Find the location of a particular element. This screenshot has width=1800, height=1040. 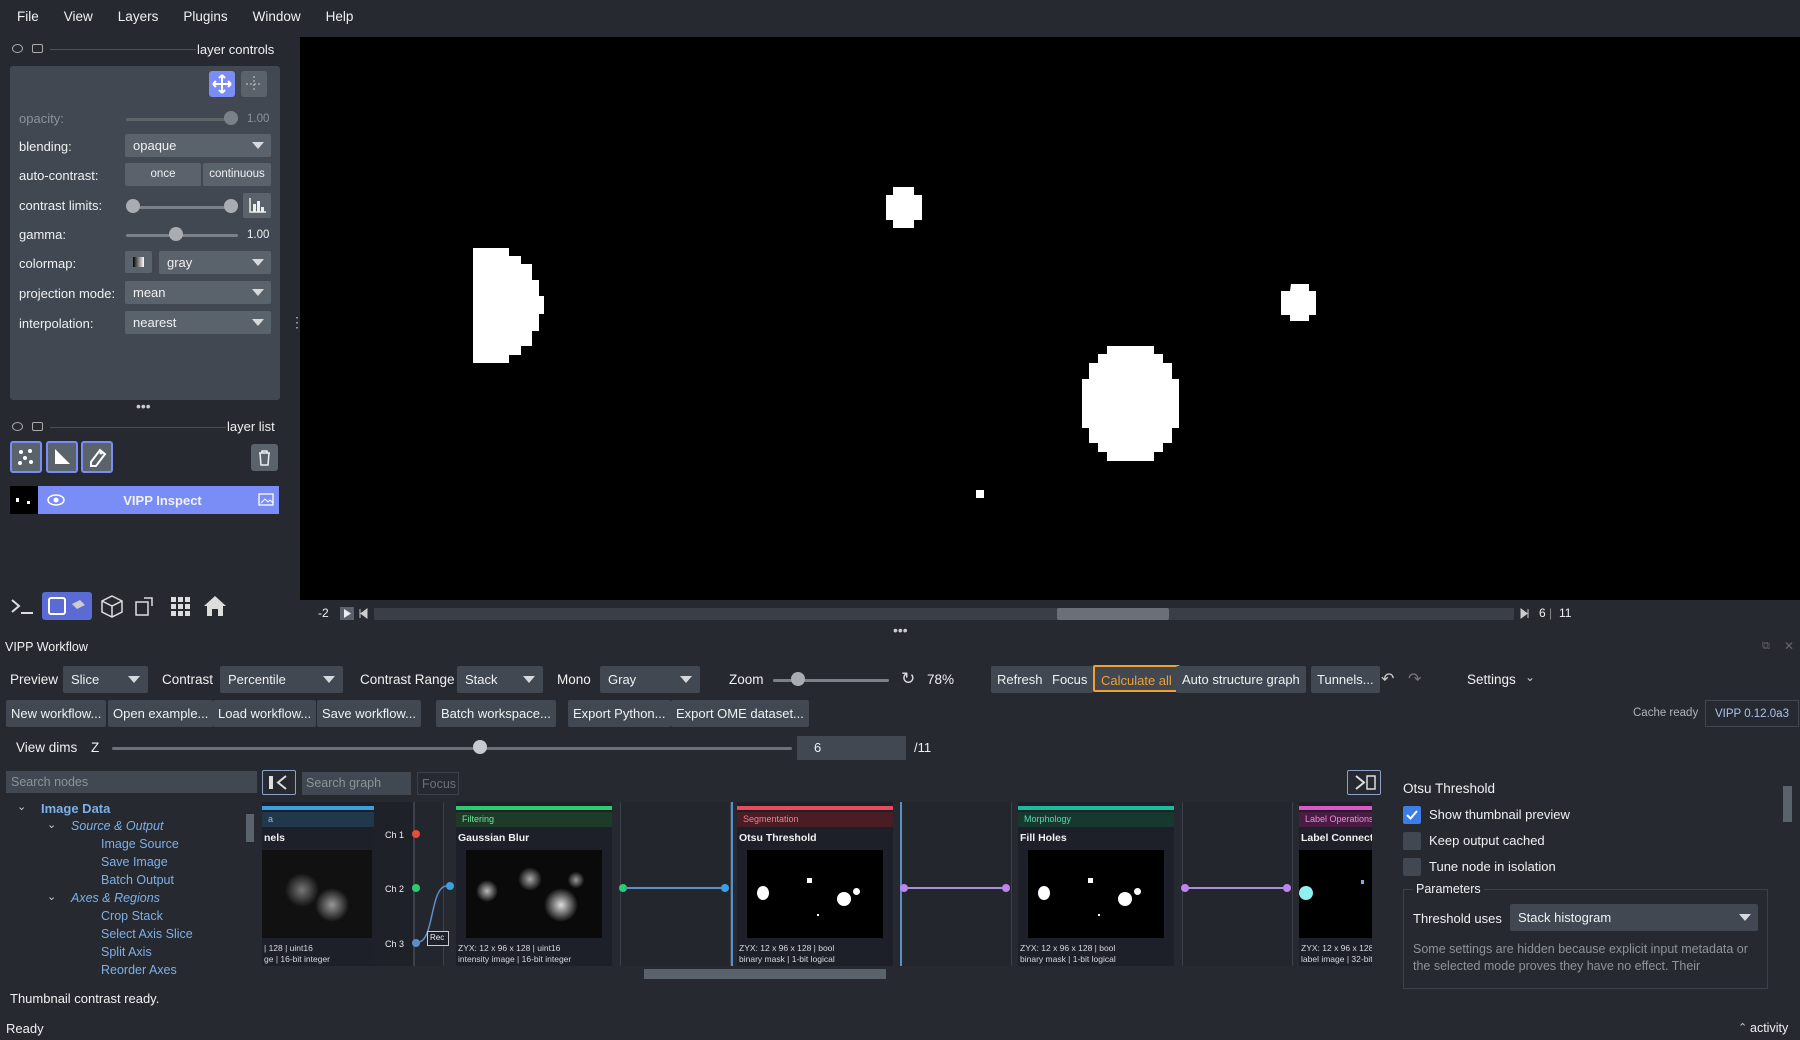

search-nodes-input: Search nodes is located at coordinates (131, 782).